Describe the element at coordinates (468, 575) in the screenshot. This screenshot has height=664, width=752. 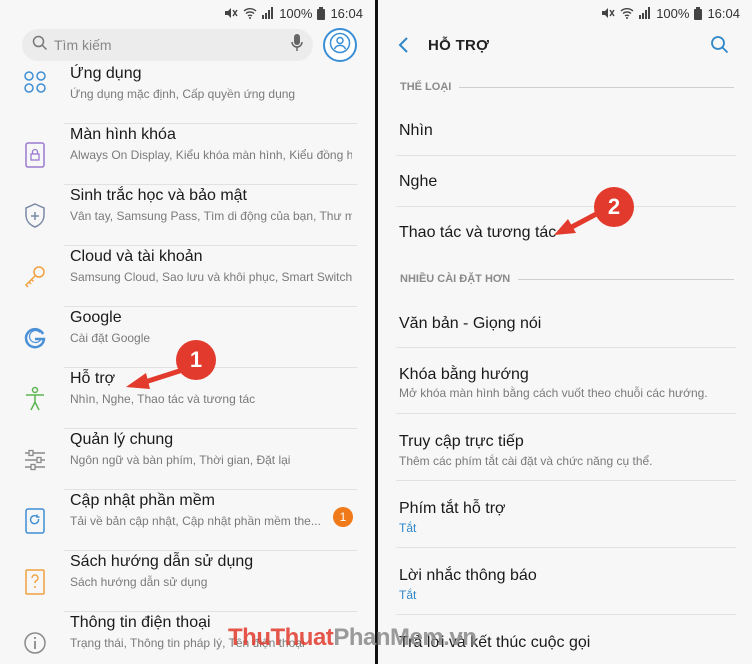
I see `item-title: Lời nhắc thông báo` at that location.